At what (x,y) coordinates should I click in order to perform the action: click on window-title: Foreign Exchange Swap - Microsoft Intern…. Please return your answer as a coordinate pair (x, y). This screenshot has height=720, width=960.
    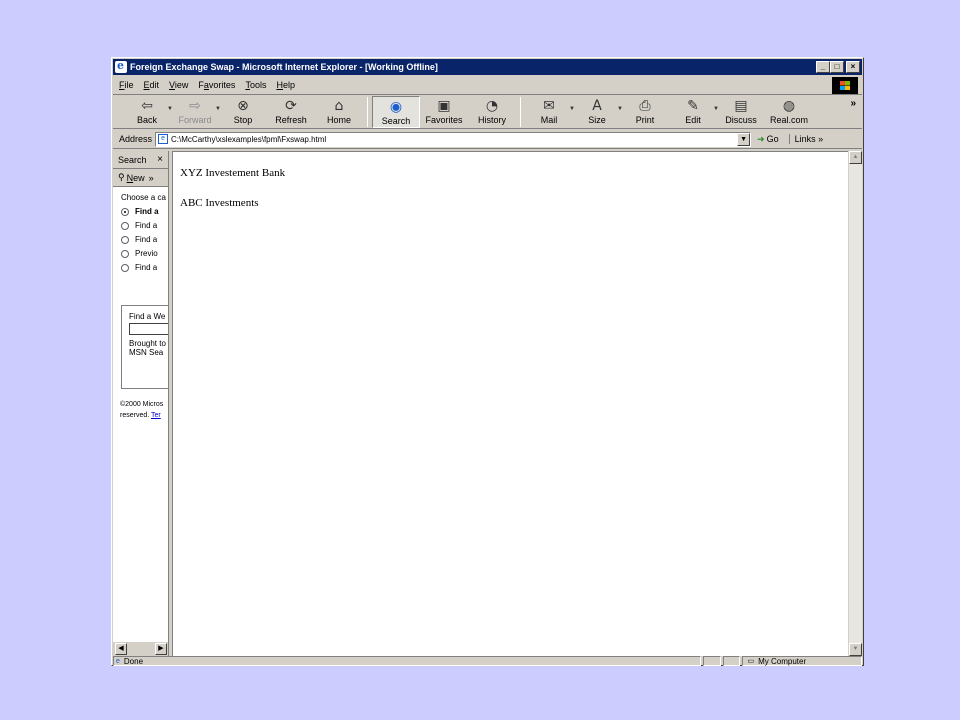
    Looking at the image, I should click on (284, 67).